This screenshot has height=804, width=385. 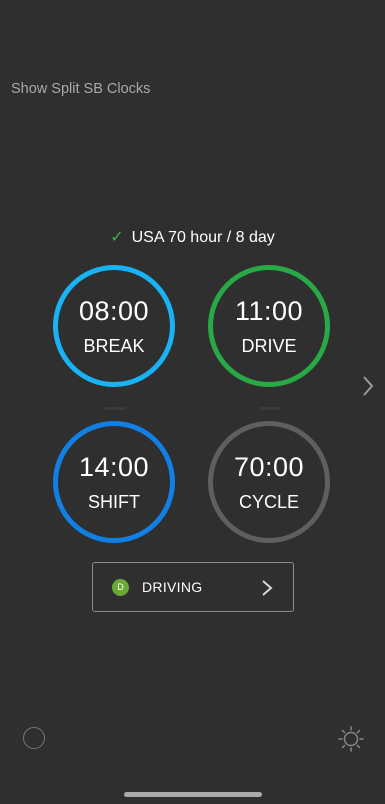 I want to click on circle-icon, so click(x=34, y=738).